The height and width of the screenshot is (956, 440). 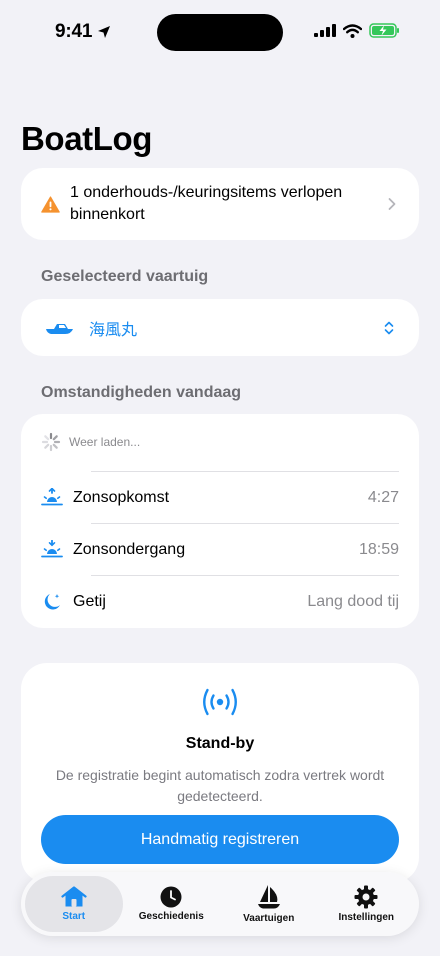 What do you see at coordinates (220, 702) in the screenshot?
I see `antenna-radiowaves-icon` at bounding box center [220, 702].